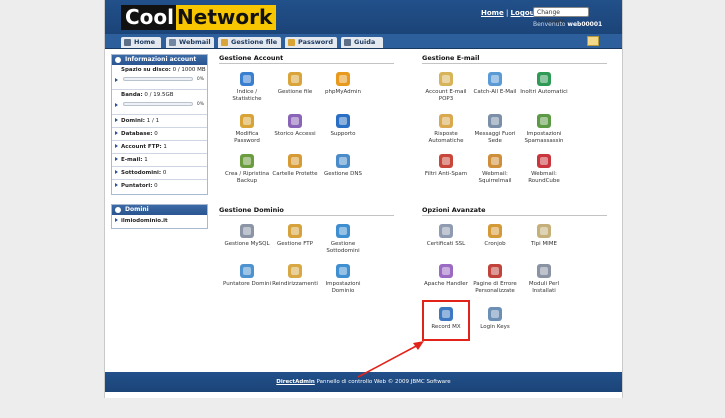 This screenshot has width=725, height=418. I want to click on item-label: Modifica Password, so click(247, 137).